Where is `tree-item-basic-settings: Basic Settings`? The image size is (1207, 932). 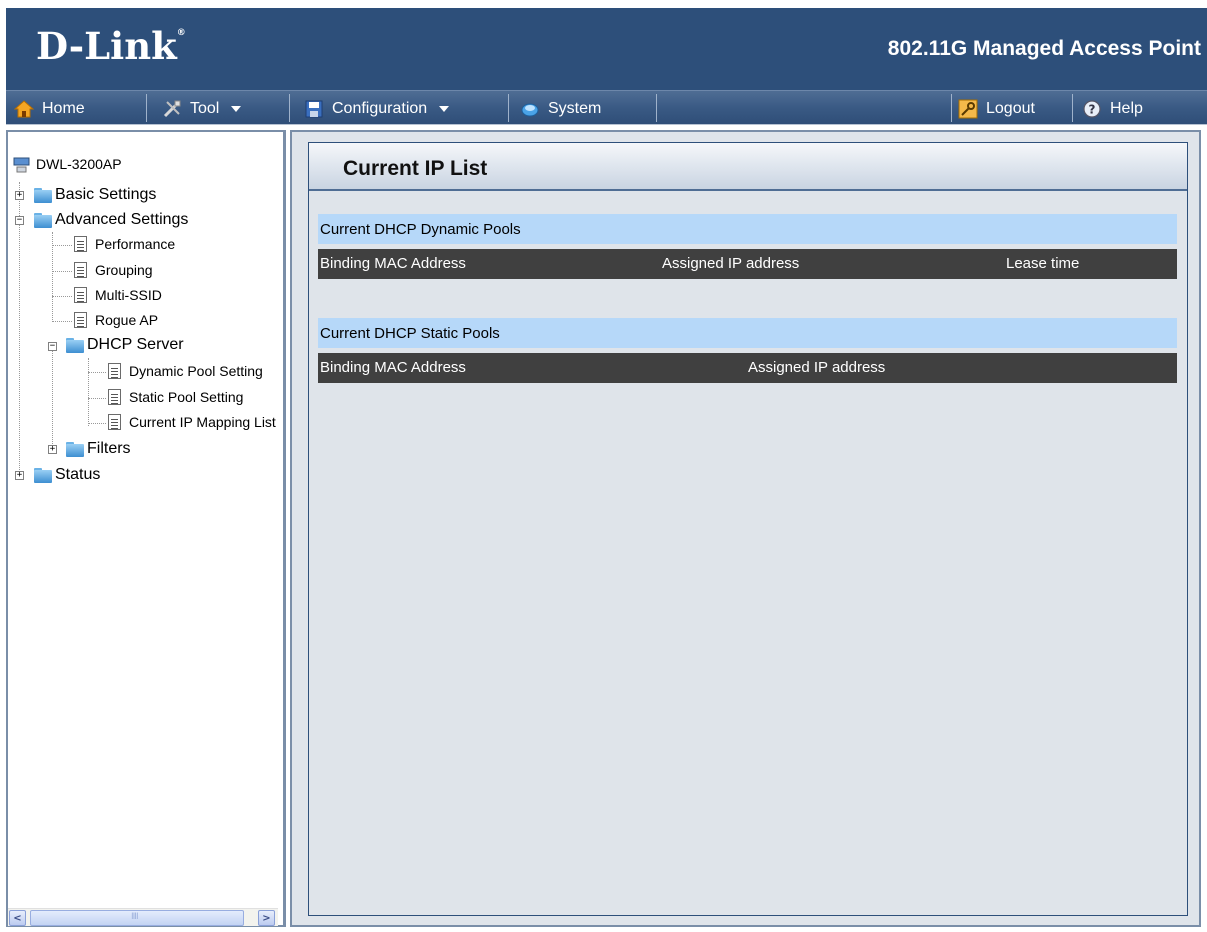 tree-item-basic-settings: Basic Settings is located at coordinates (94, 195).